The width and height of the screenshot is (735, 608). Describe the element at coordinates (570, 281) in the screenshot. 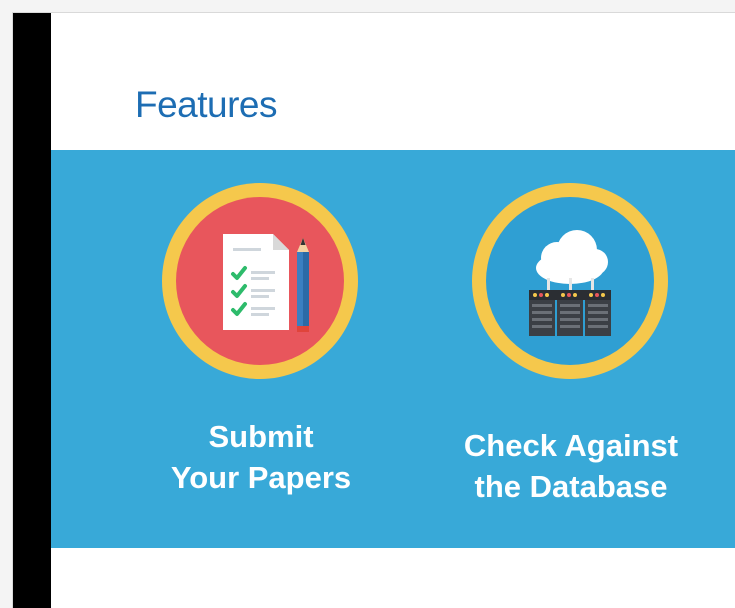

I see `cloud-server-database-icon` at that location.